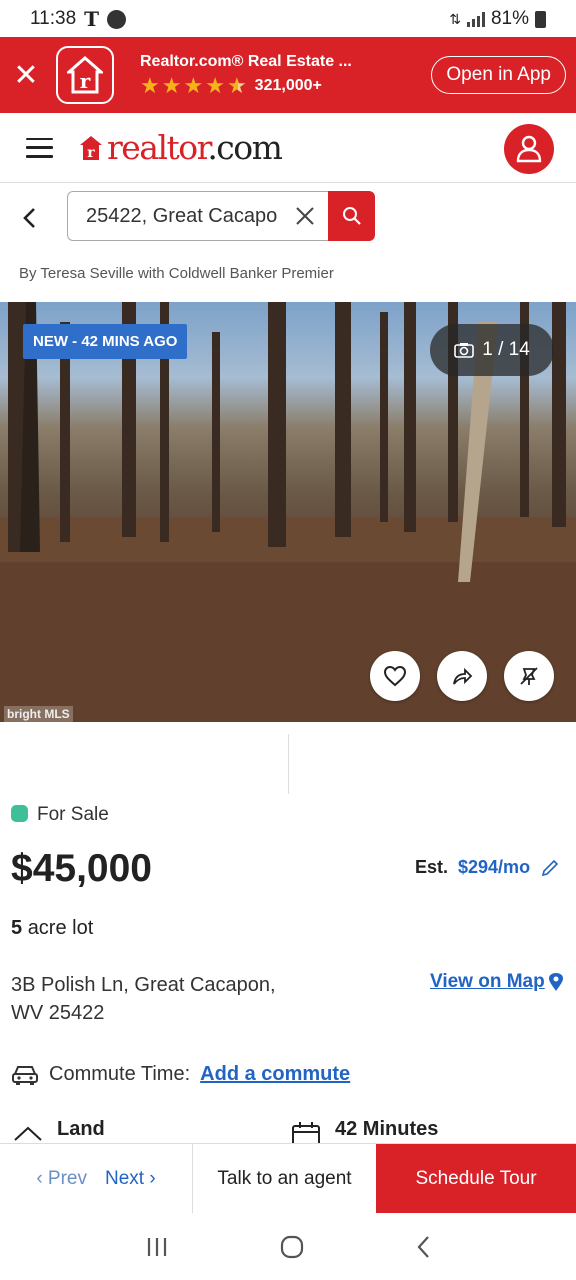  I want to click on user-icon, so click(529, 149).